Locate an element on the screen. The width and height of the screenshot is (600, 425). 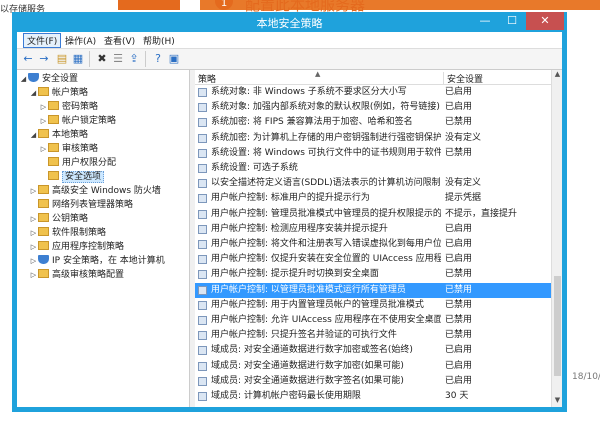
table-row: 系统加密: 为计算机上存储的用户密钥强制进行强密钥保护 没有定义 is located at coordinates (373, 138).